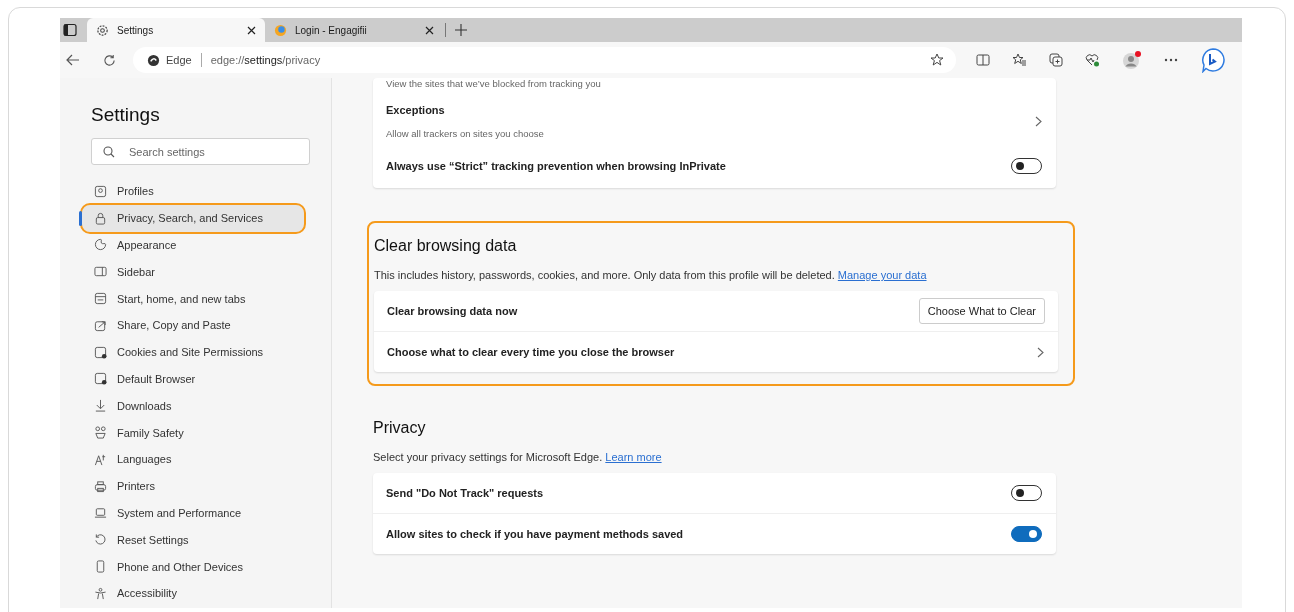 The width and height of the screenshot is (1294, 612). I want to click on browser-icon, so click(100, 379).